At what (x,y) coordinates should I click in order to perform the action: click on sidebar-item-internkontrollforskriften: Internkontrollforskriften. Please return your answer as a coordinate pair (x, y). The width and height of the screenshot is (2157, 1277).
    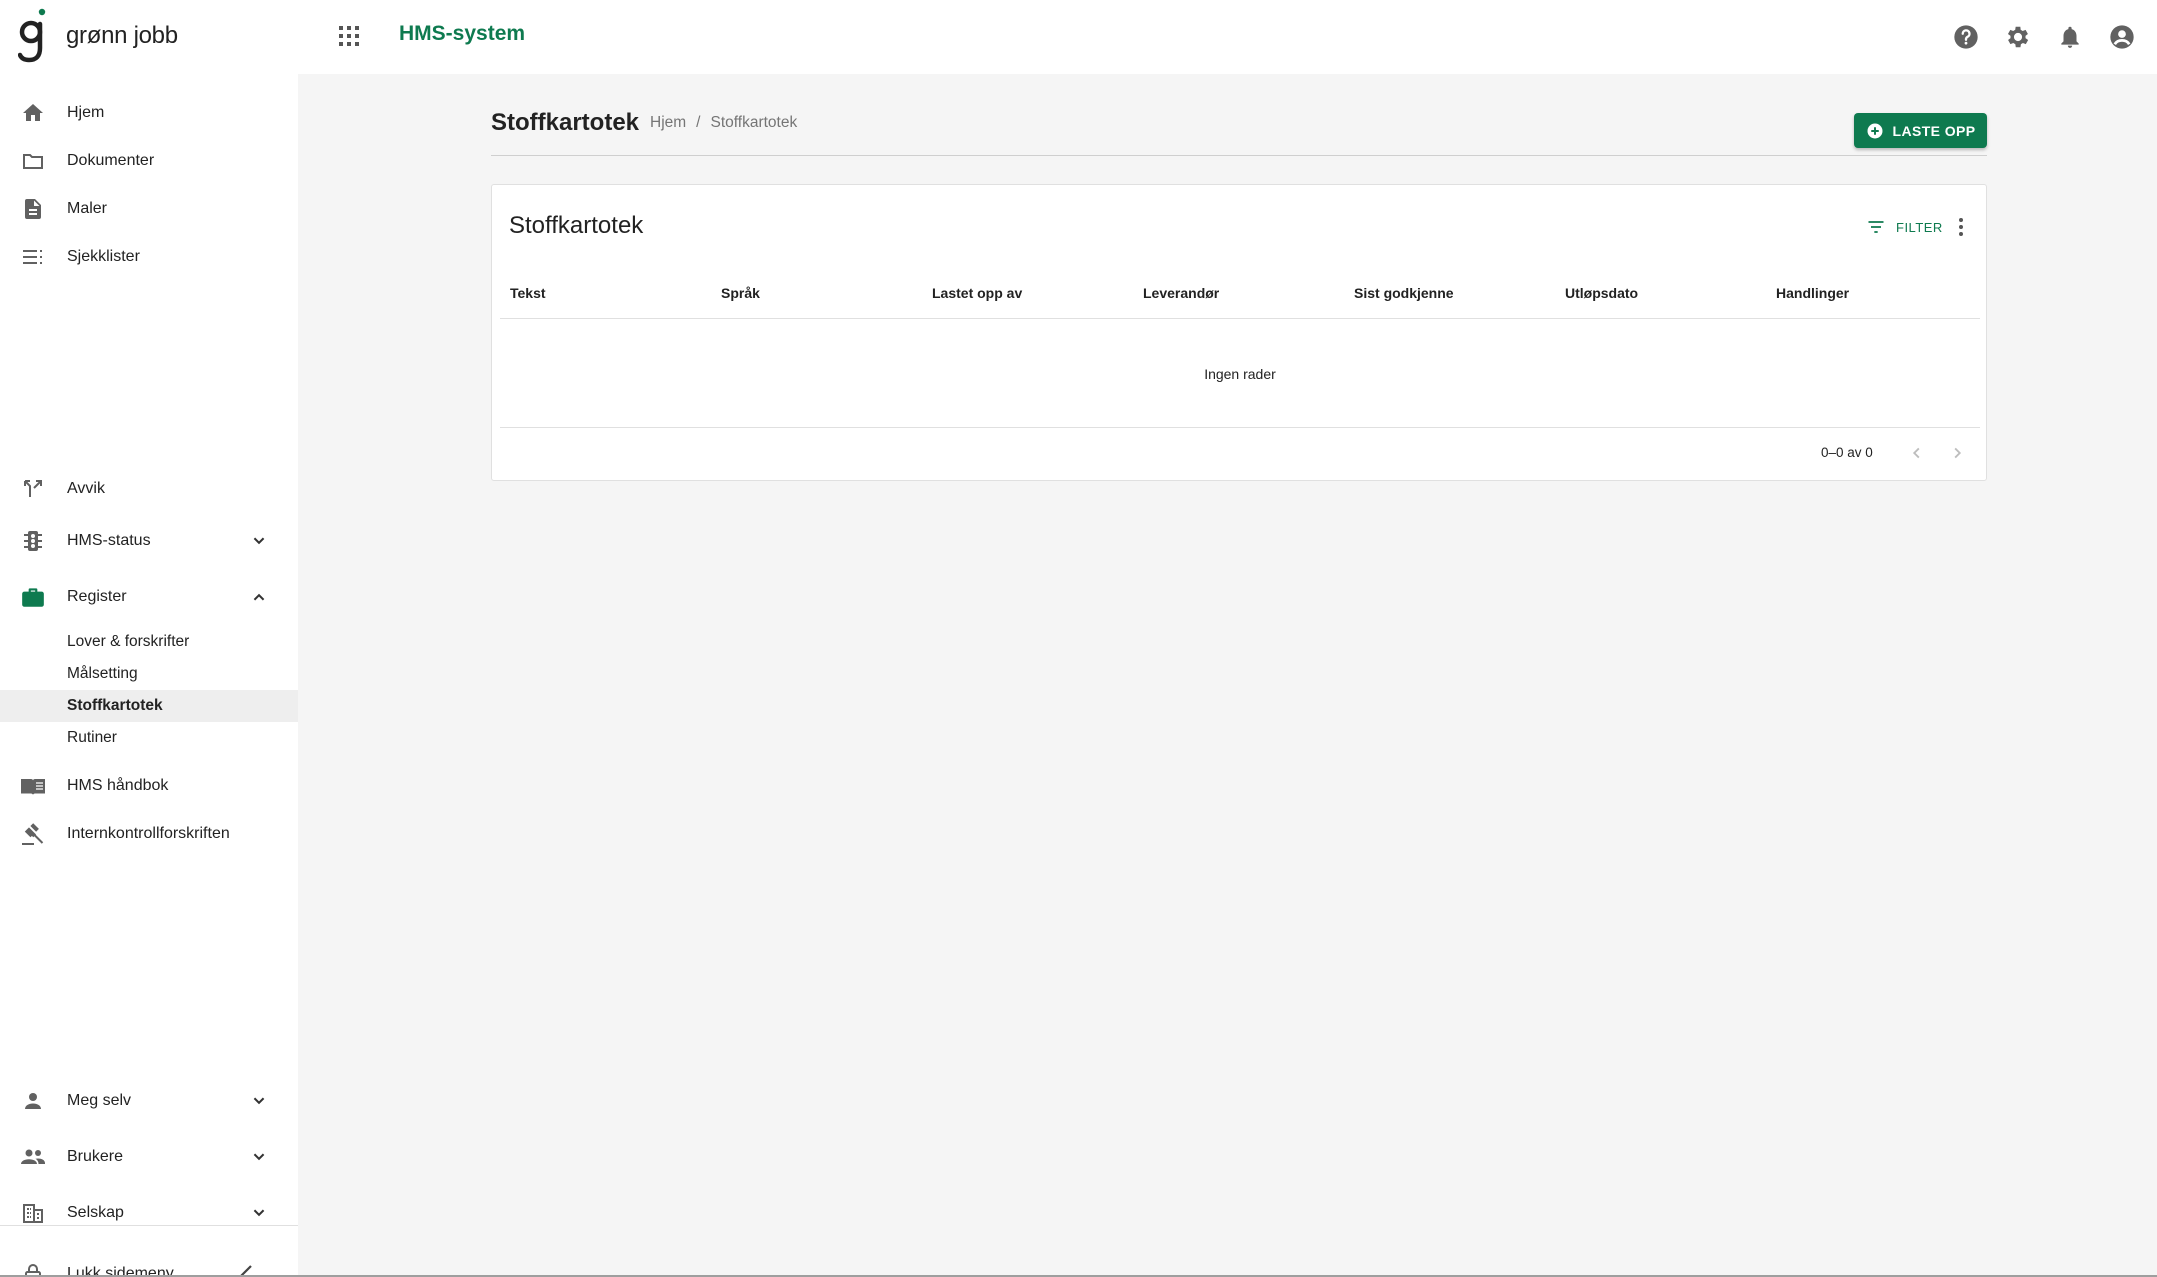
    Looking at the image, I should click on (149, 834).